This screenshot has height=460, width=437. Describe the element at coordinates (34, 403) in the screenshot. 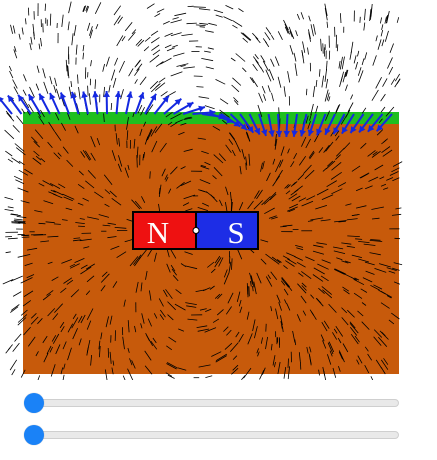

I see `slider-1-thumb` at that location.